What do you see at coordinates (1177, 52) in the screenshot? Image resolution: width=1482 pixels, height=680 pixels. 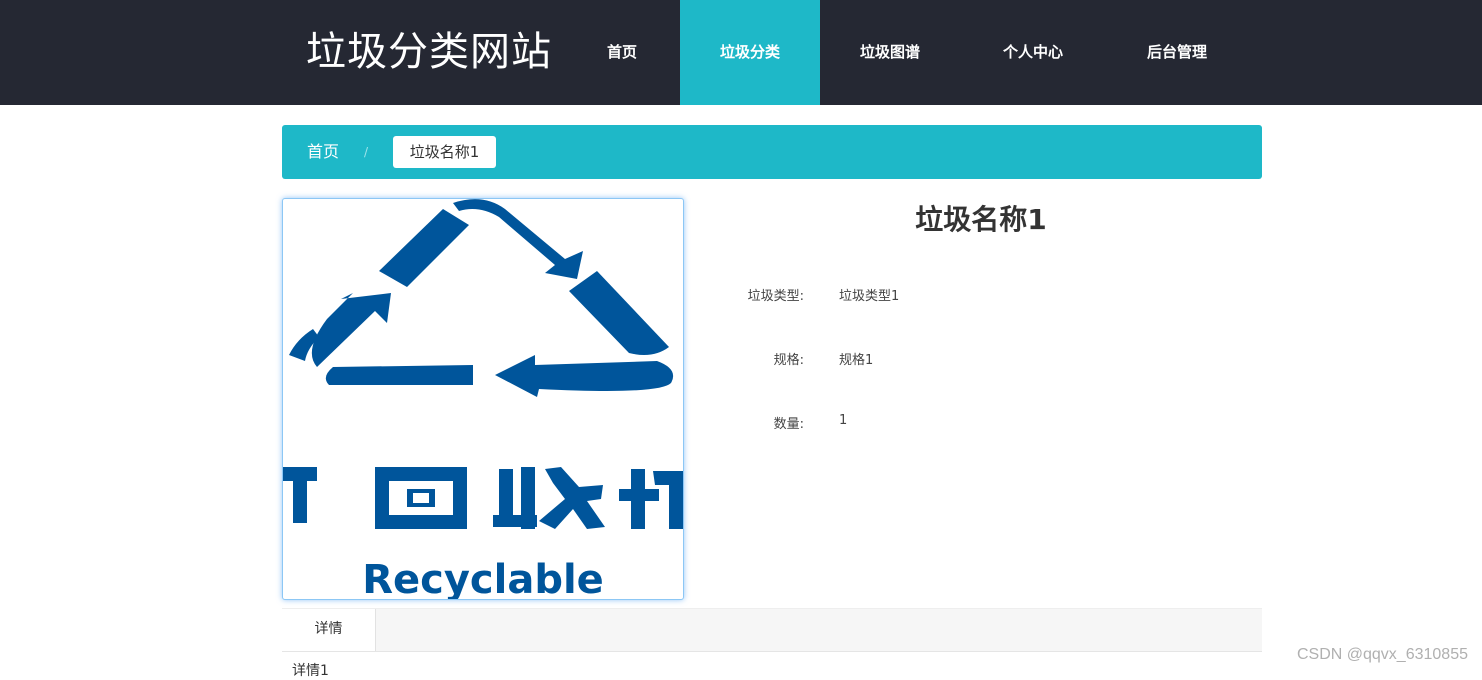 I see `nav-admin: 后台管理` at bounding box center [1177, 52].